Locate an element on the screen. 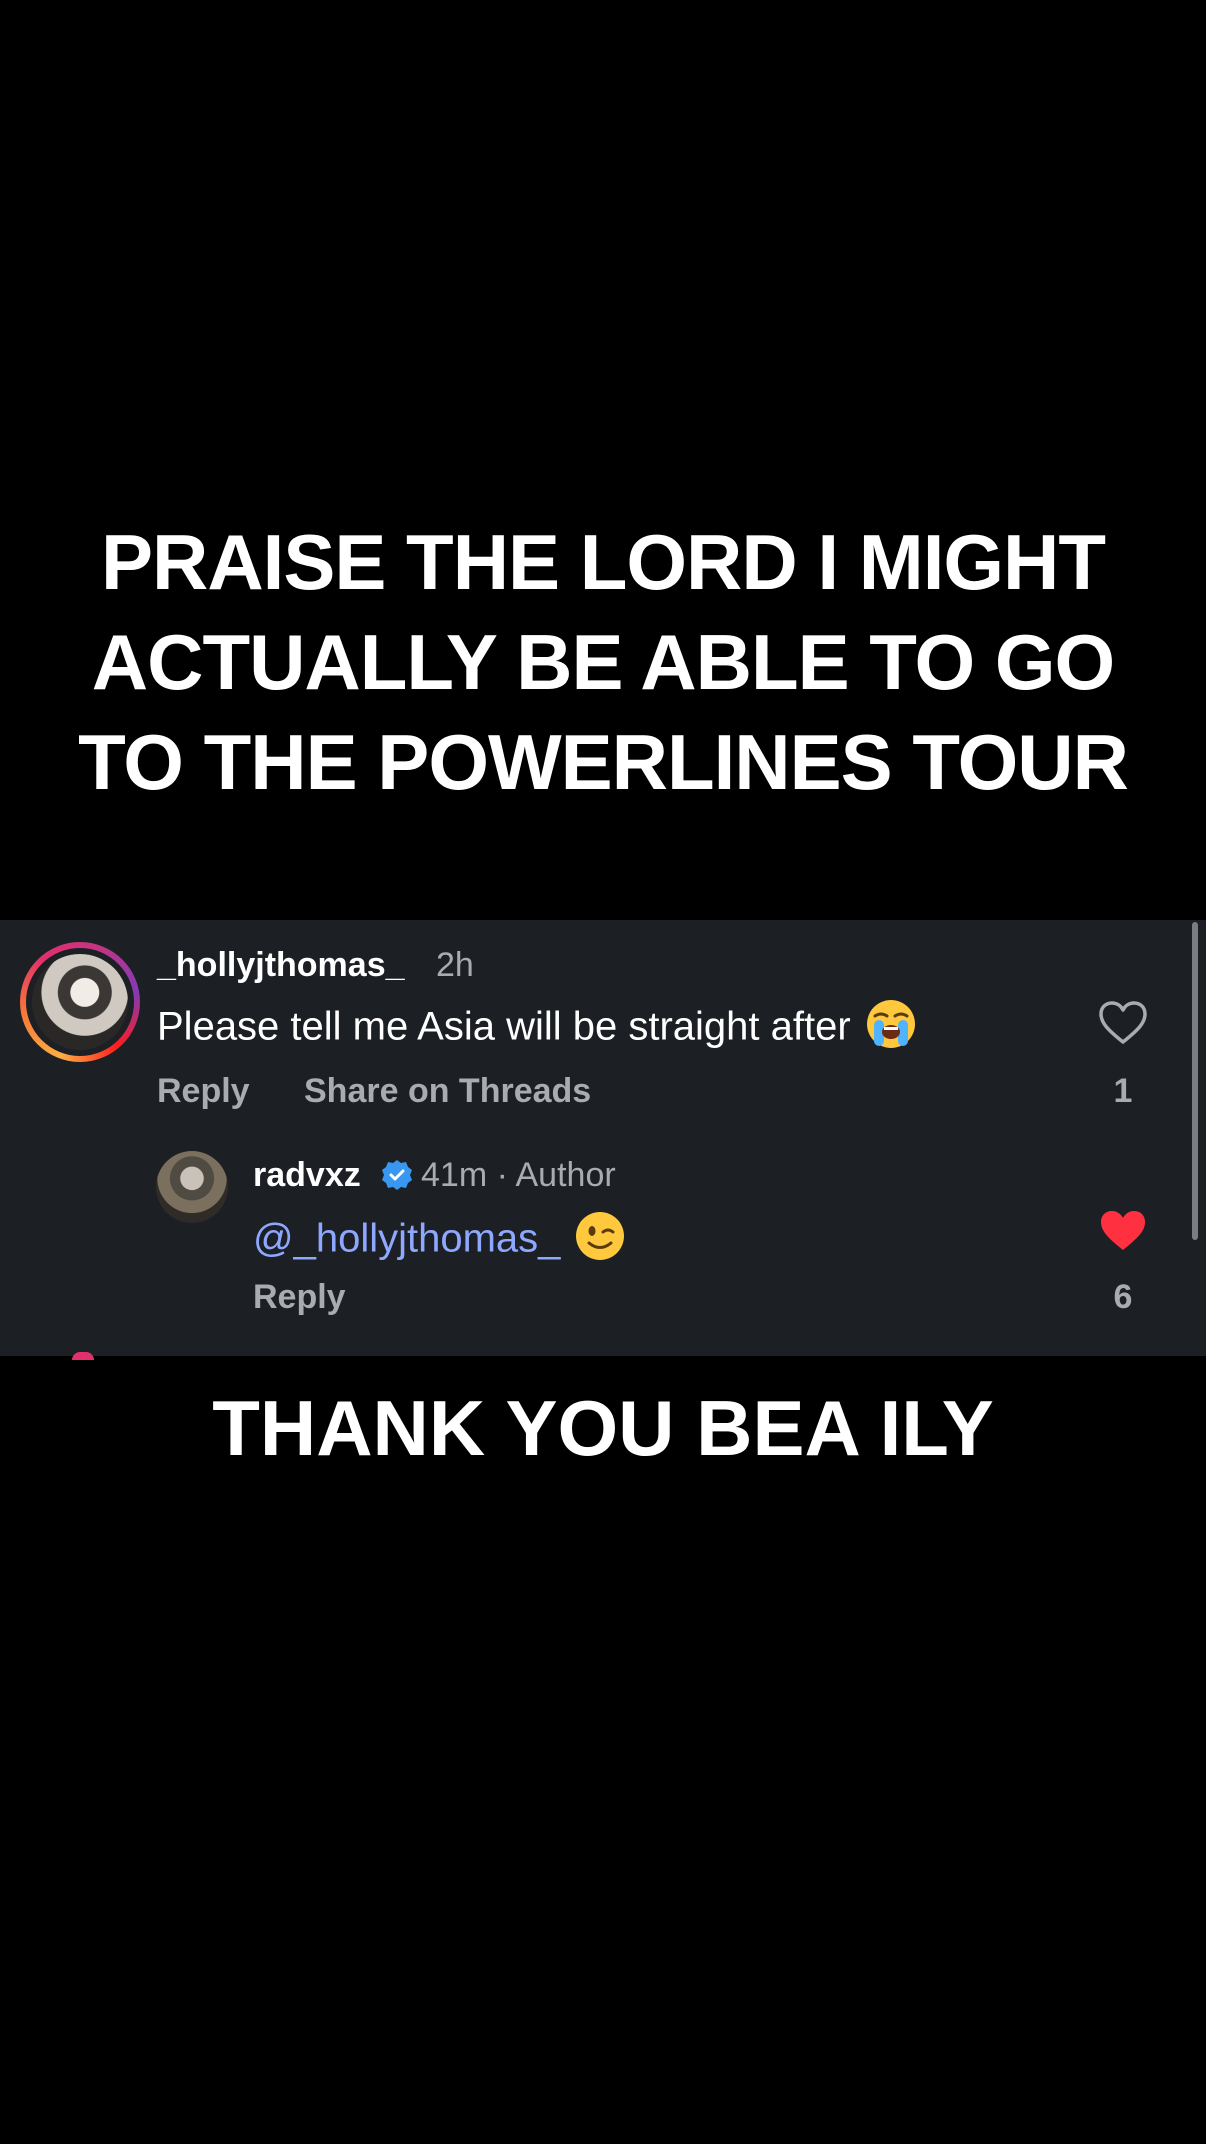 The width and height of the screenshot is (1206, 2144). reply-like-count: 6 is located at coordinates (1123, 1297).